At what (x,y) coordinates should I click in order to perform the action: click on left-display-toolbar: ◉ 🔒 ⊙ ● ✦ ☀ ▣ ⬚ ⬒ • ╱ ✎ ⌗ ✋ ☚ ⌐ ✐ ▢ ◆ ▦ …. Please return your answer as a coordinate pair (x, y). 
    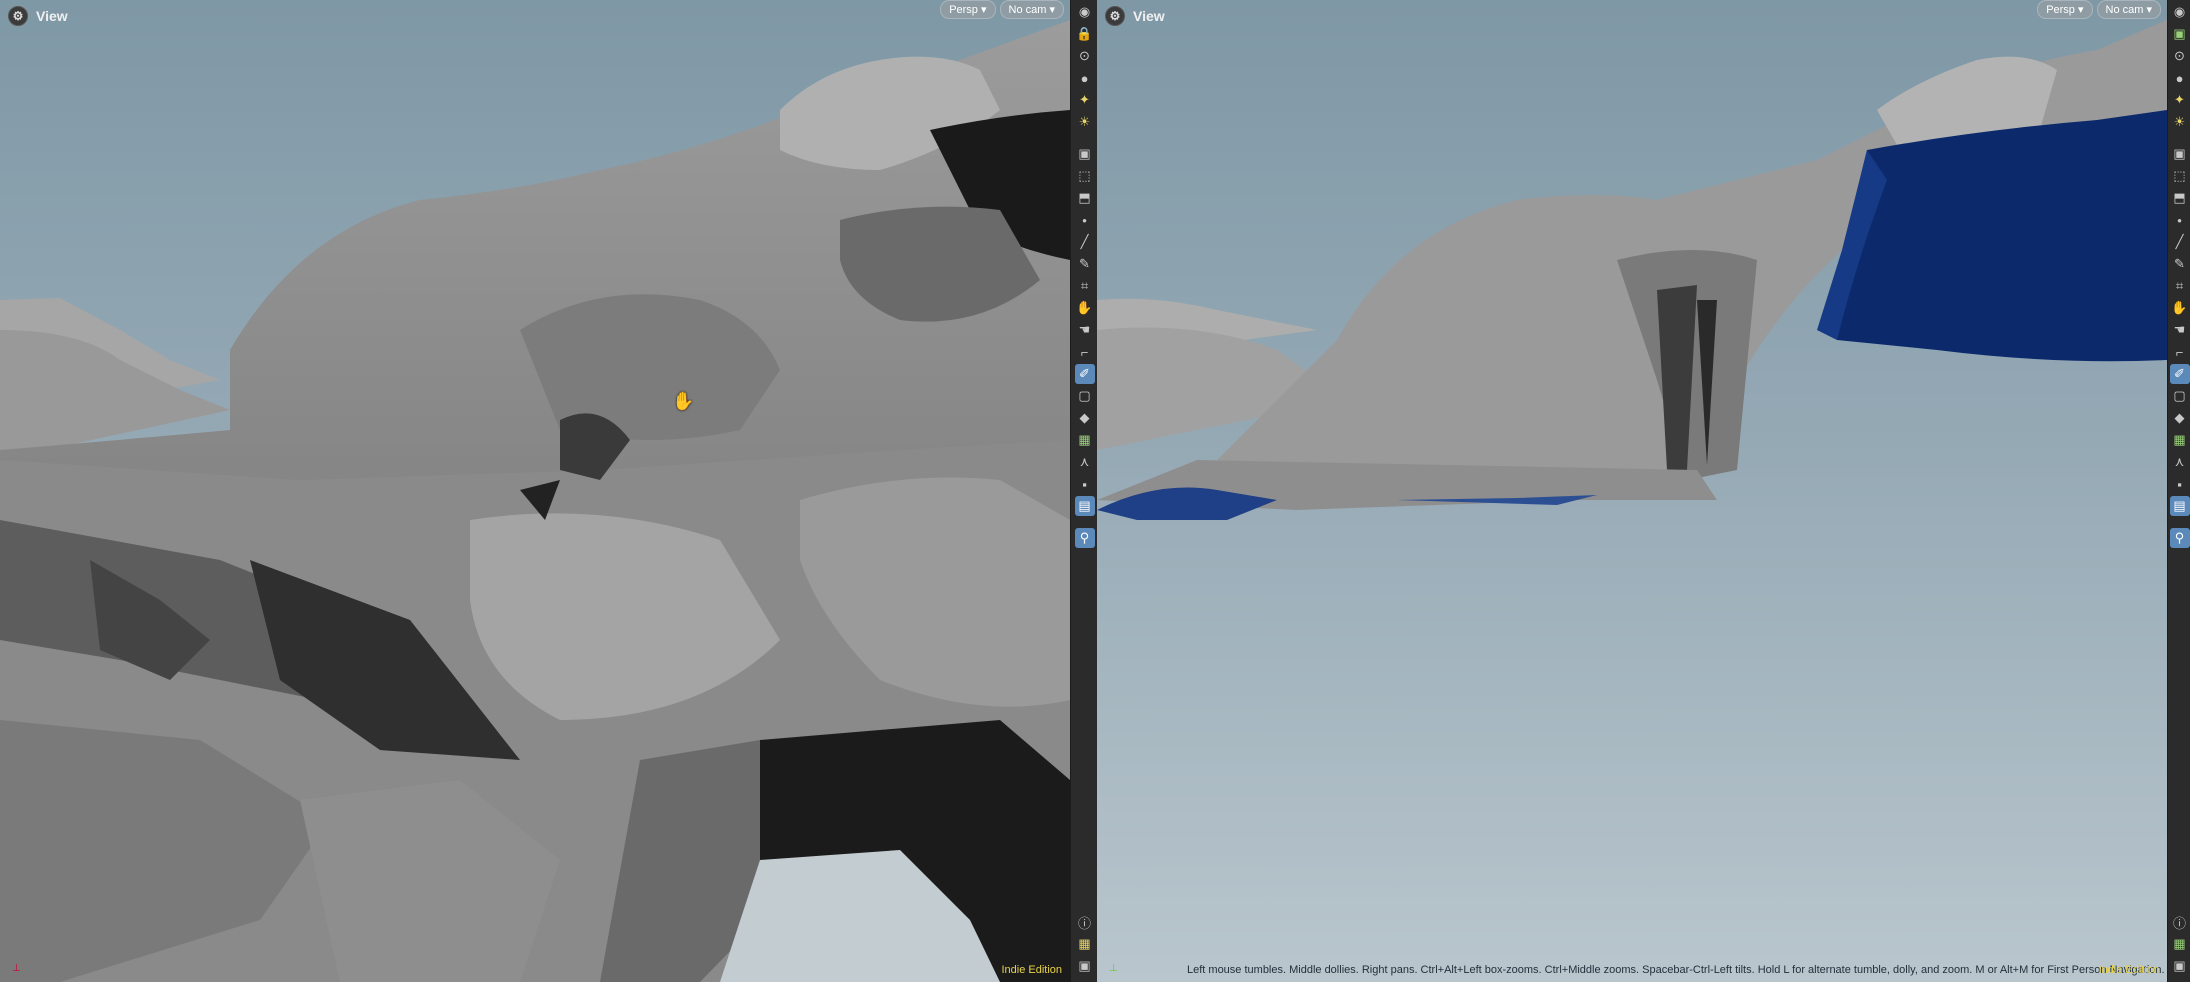
    Looking at the image, I should click on (1084, 491).